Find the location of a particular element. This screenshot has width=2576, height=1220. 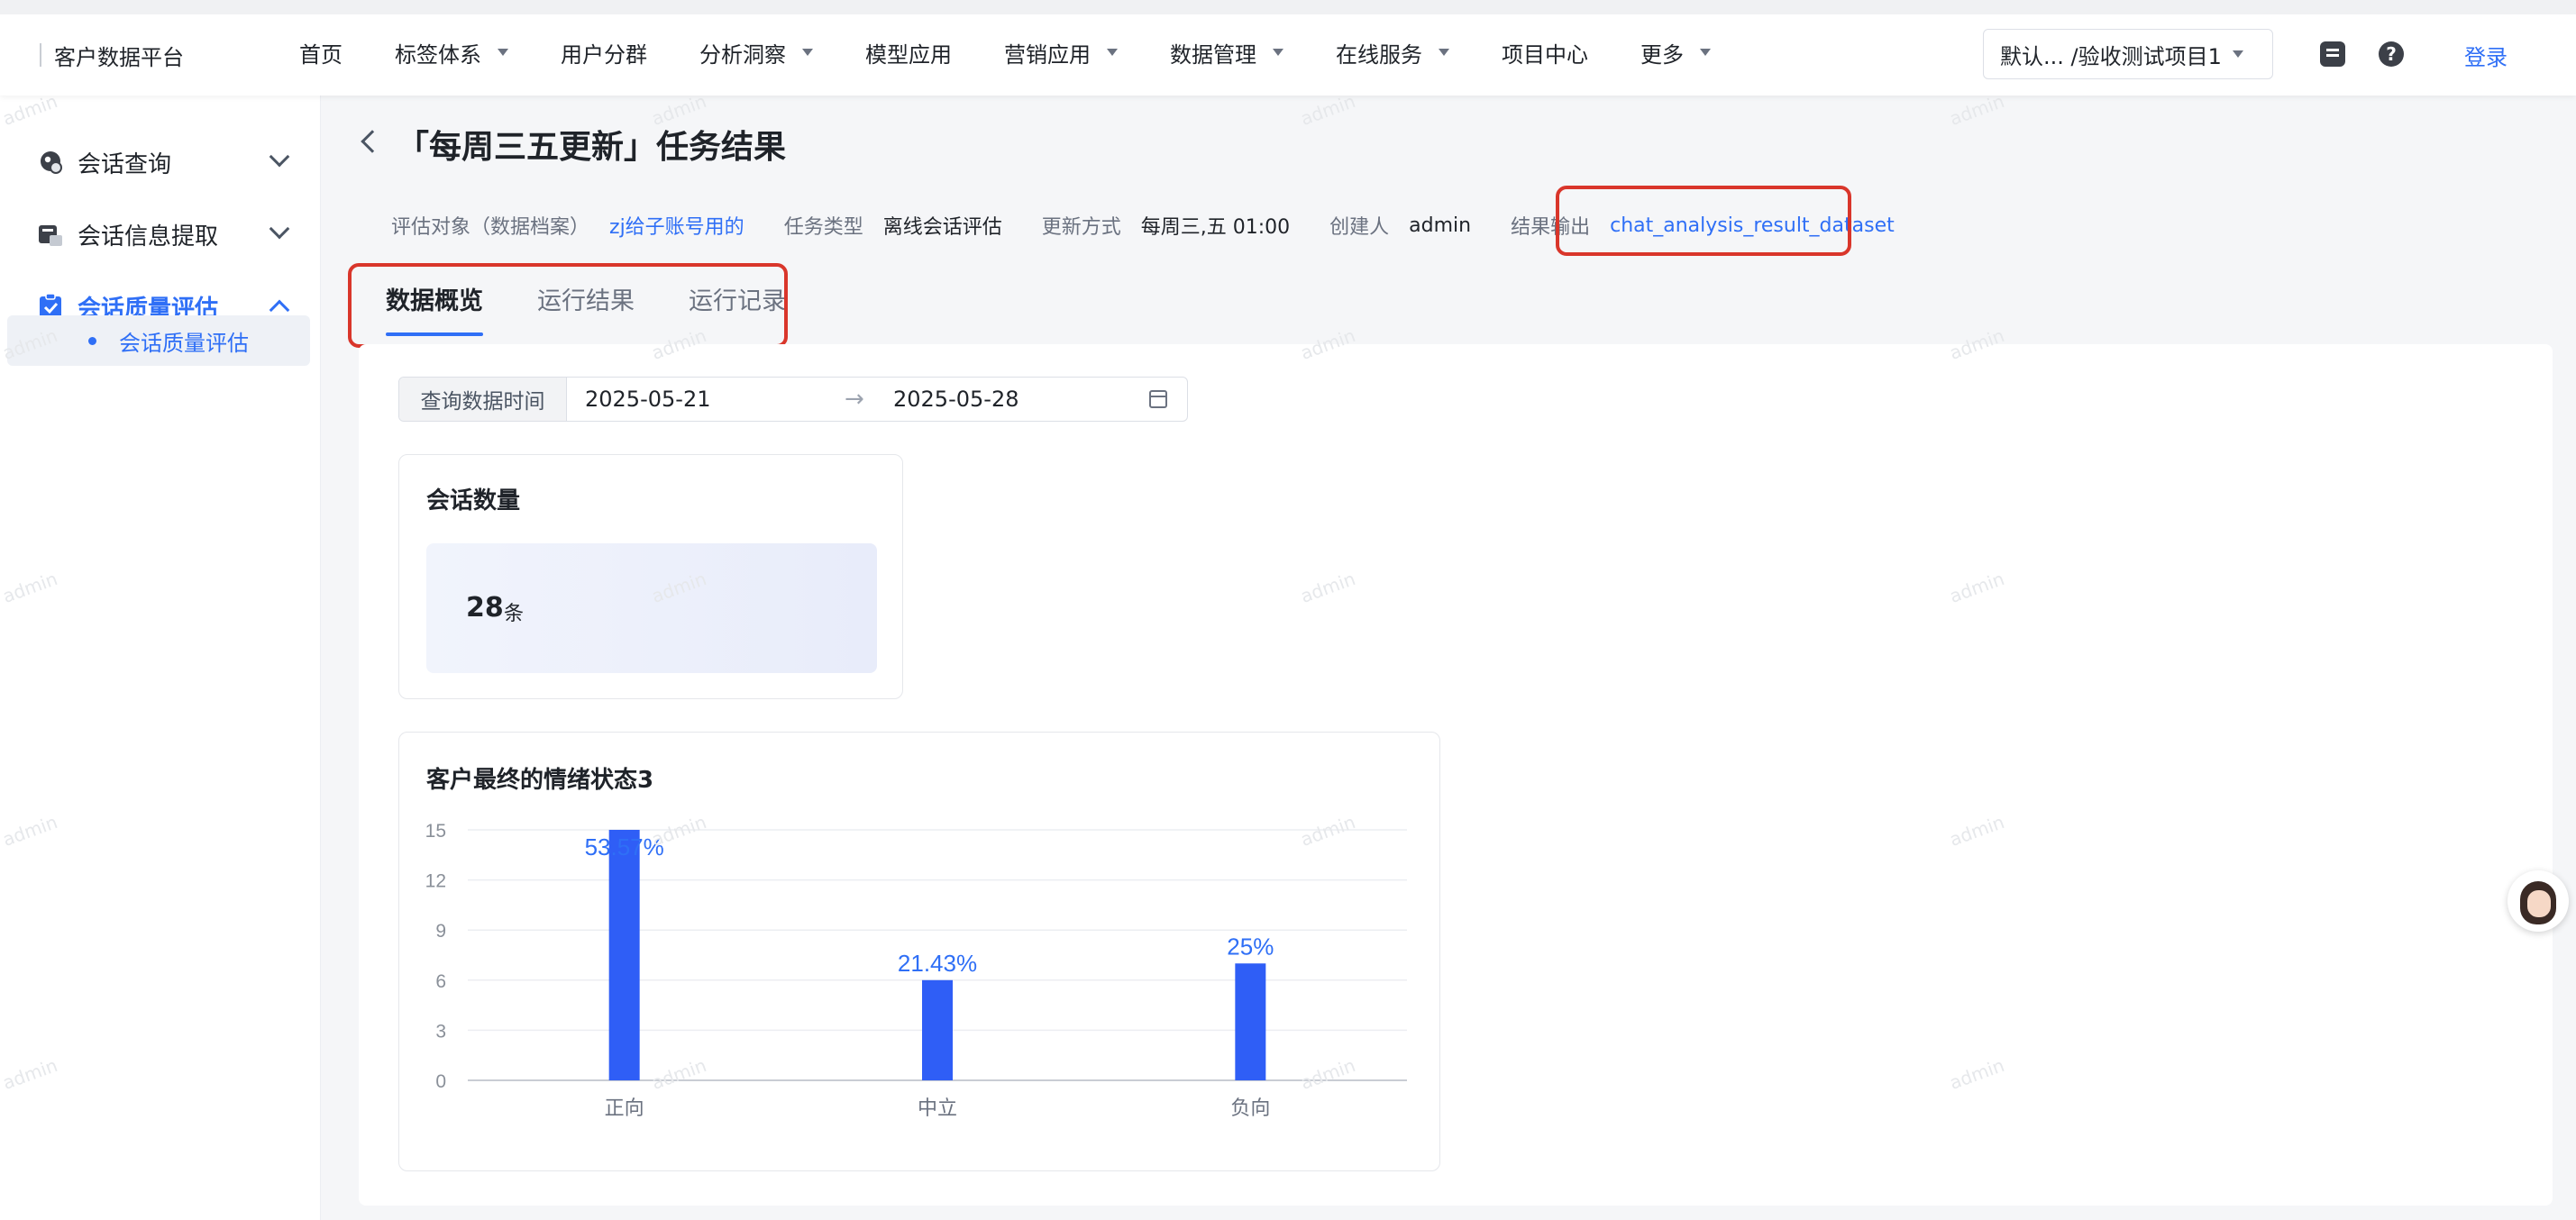

bar-中立 is located at coordinates (938, 1029).